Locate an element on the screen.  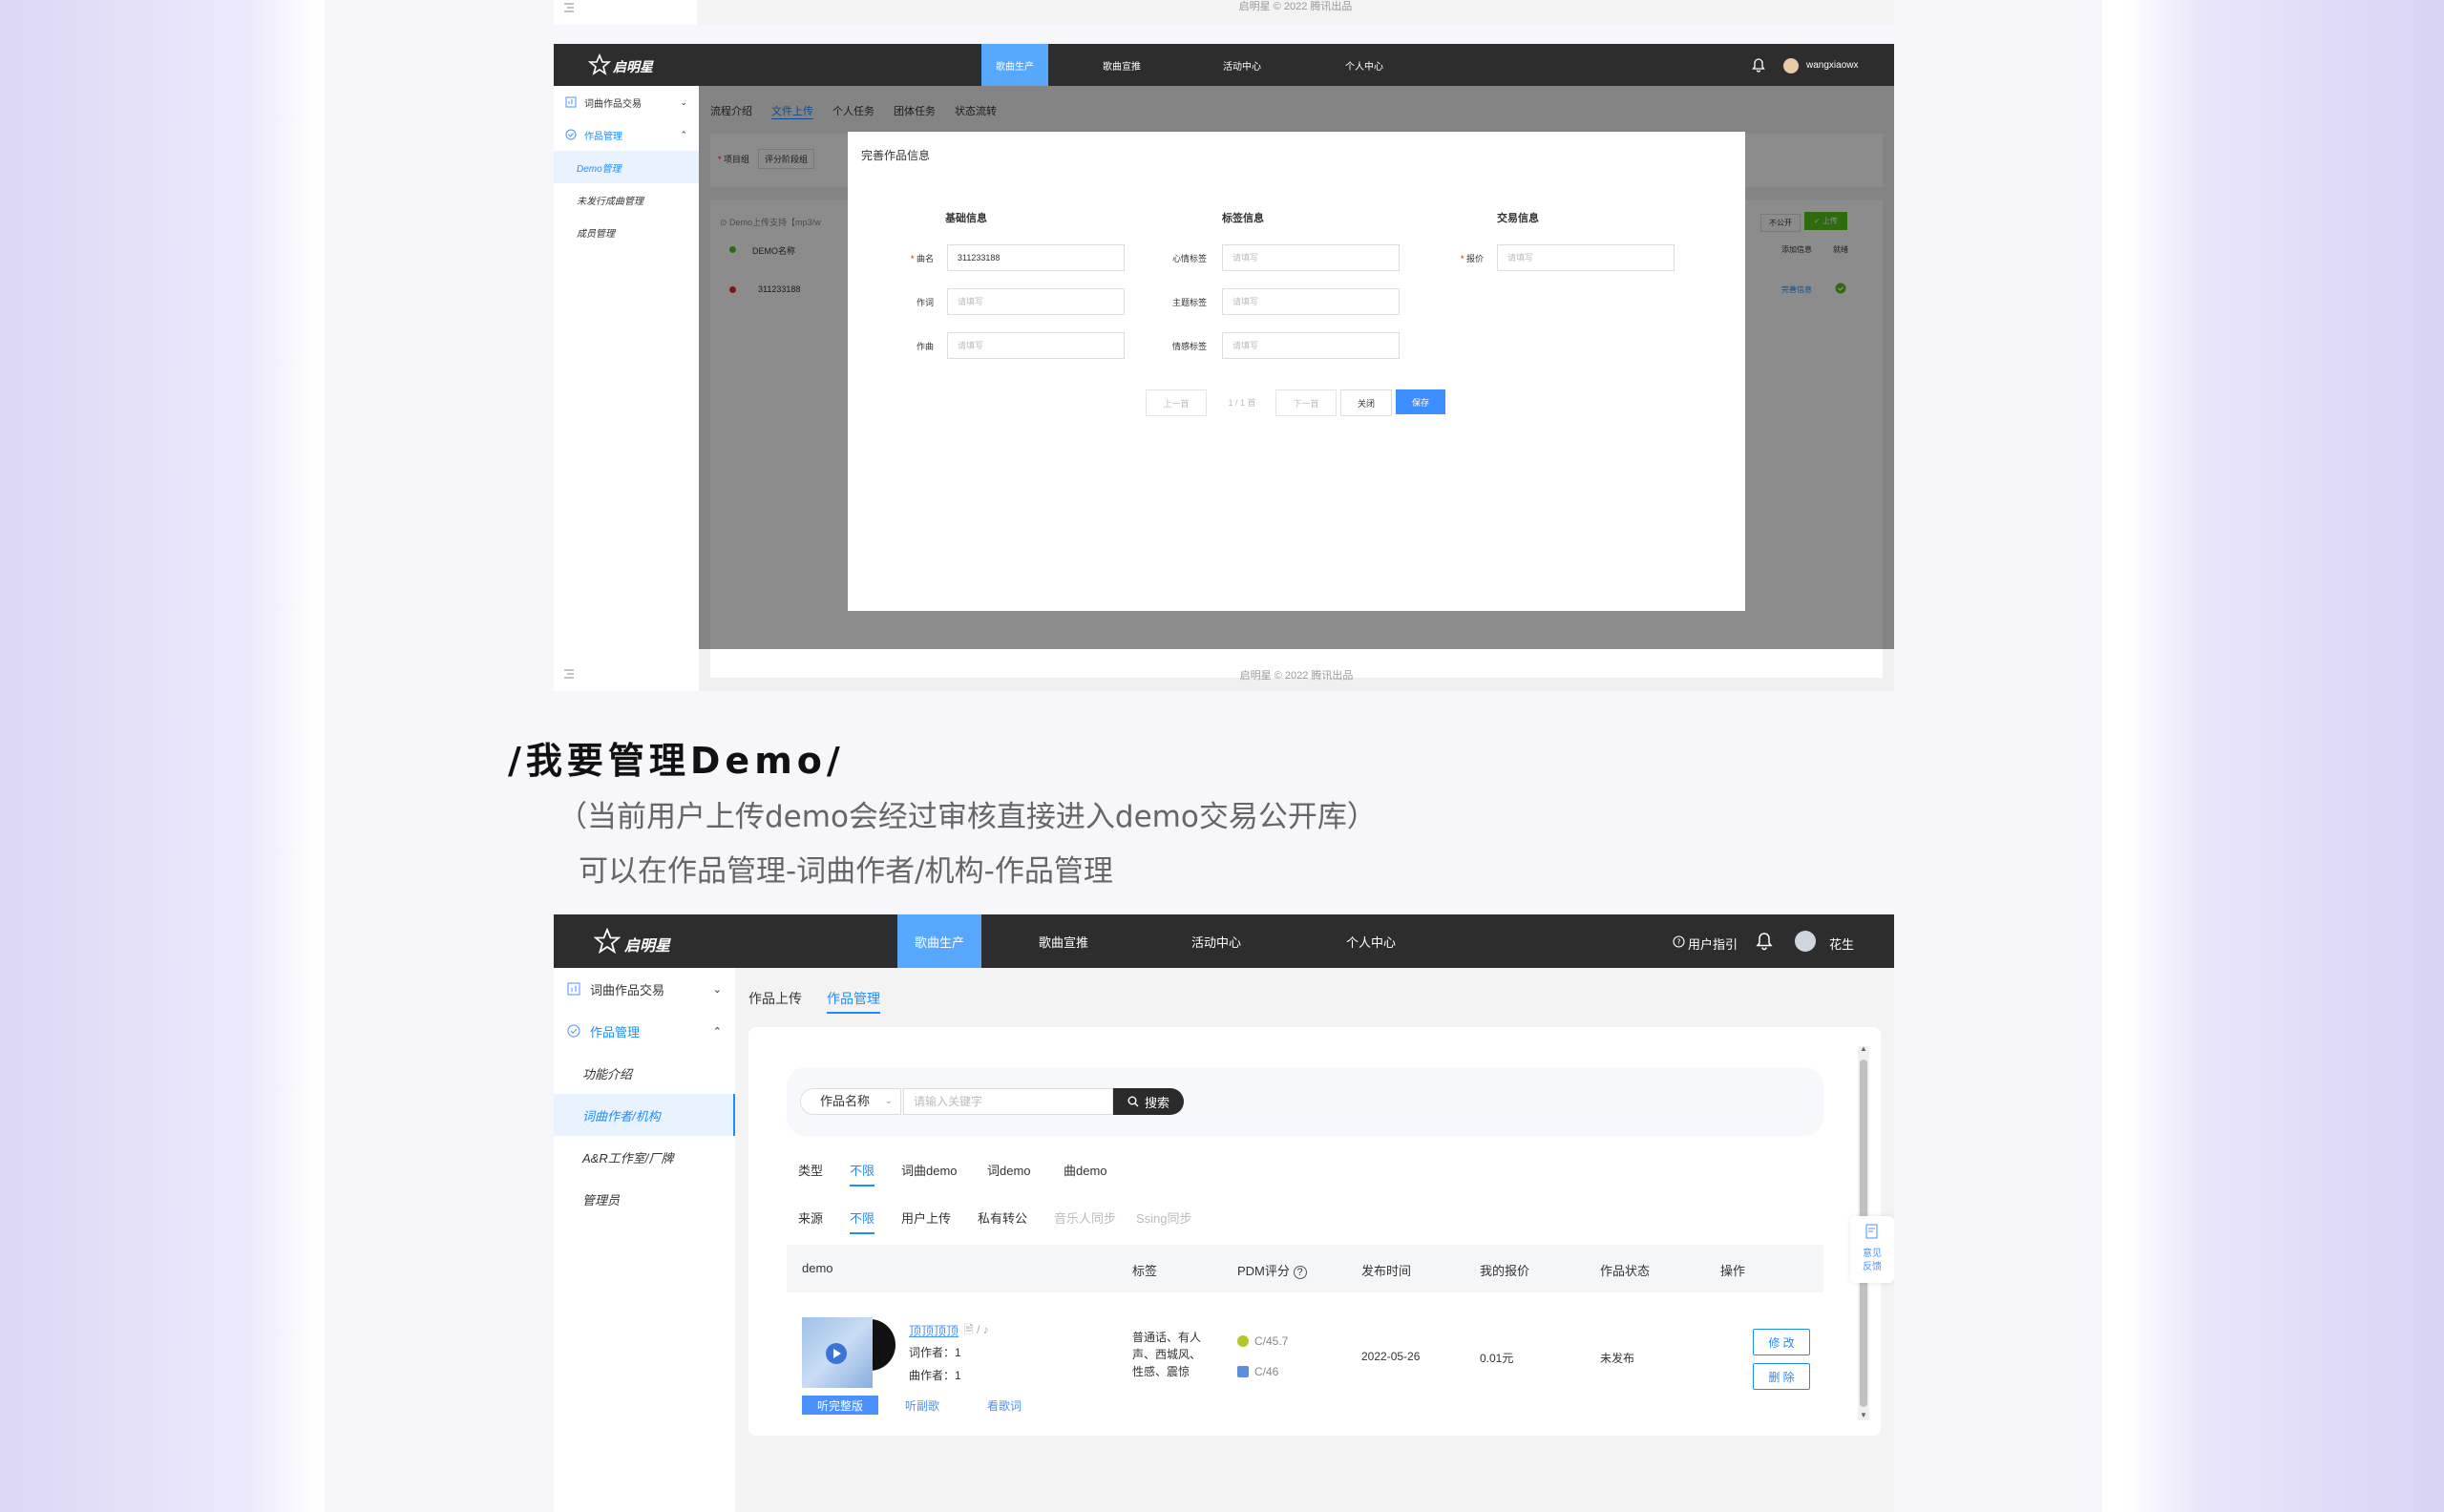
sidebar-item-authors: 词曲作者/机构 is located at coordinates (645, 1115).